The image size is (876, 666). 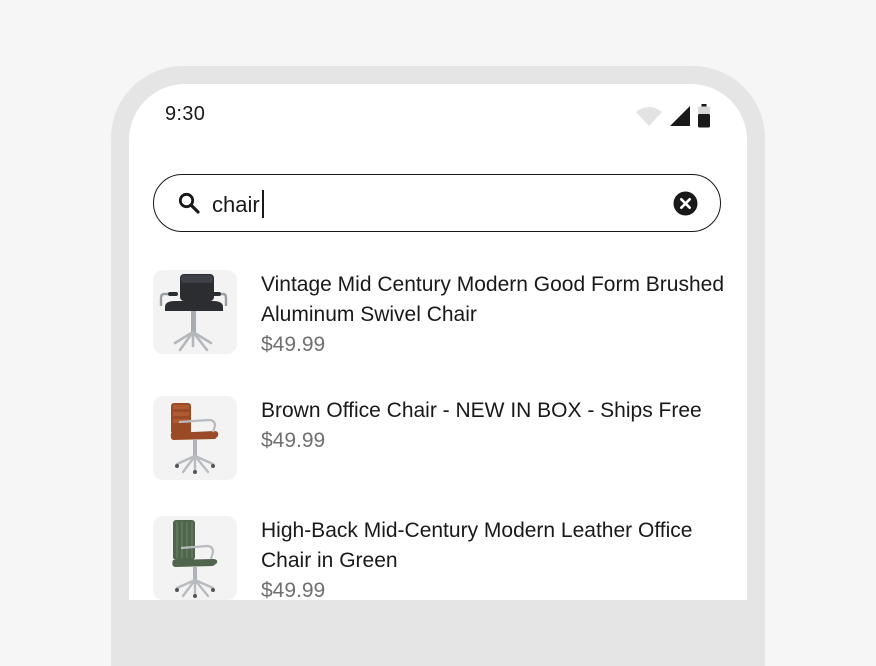 What do you see at coordinates (437, 203) in the screenshot?
I see `search-field: chair` at bounding box center [437, 203].